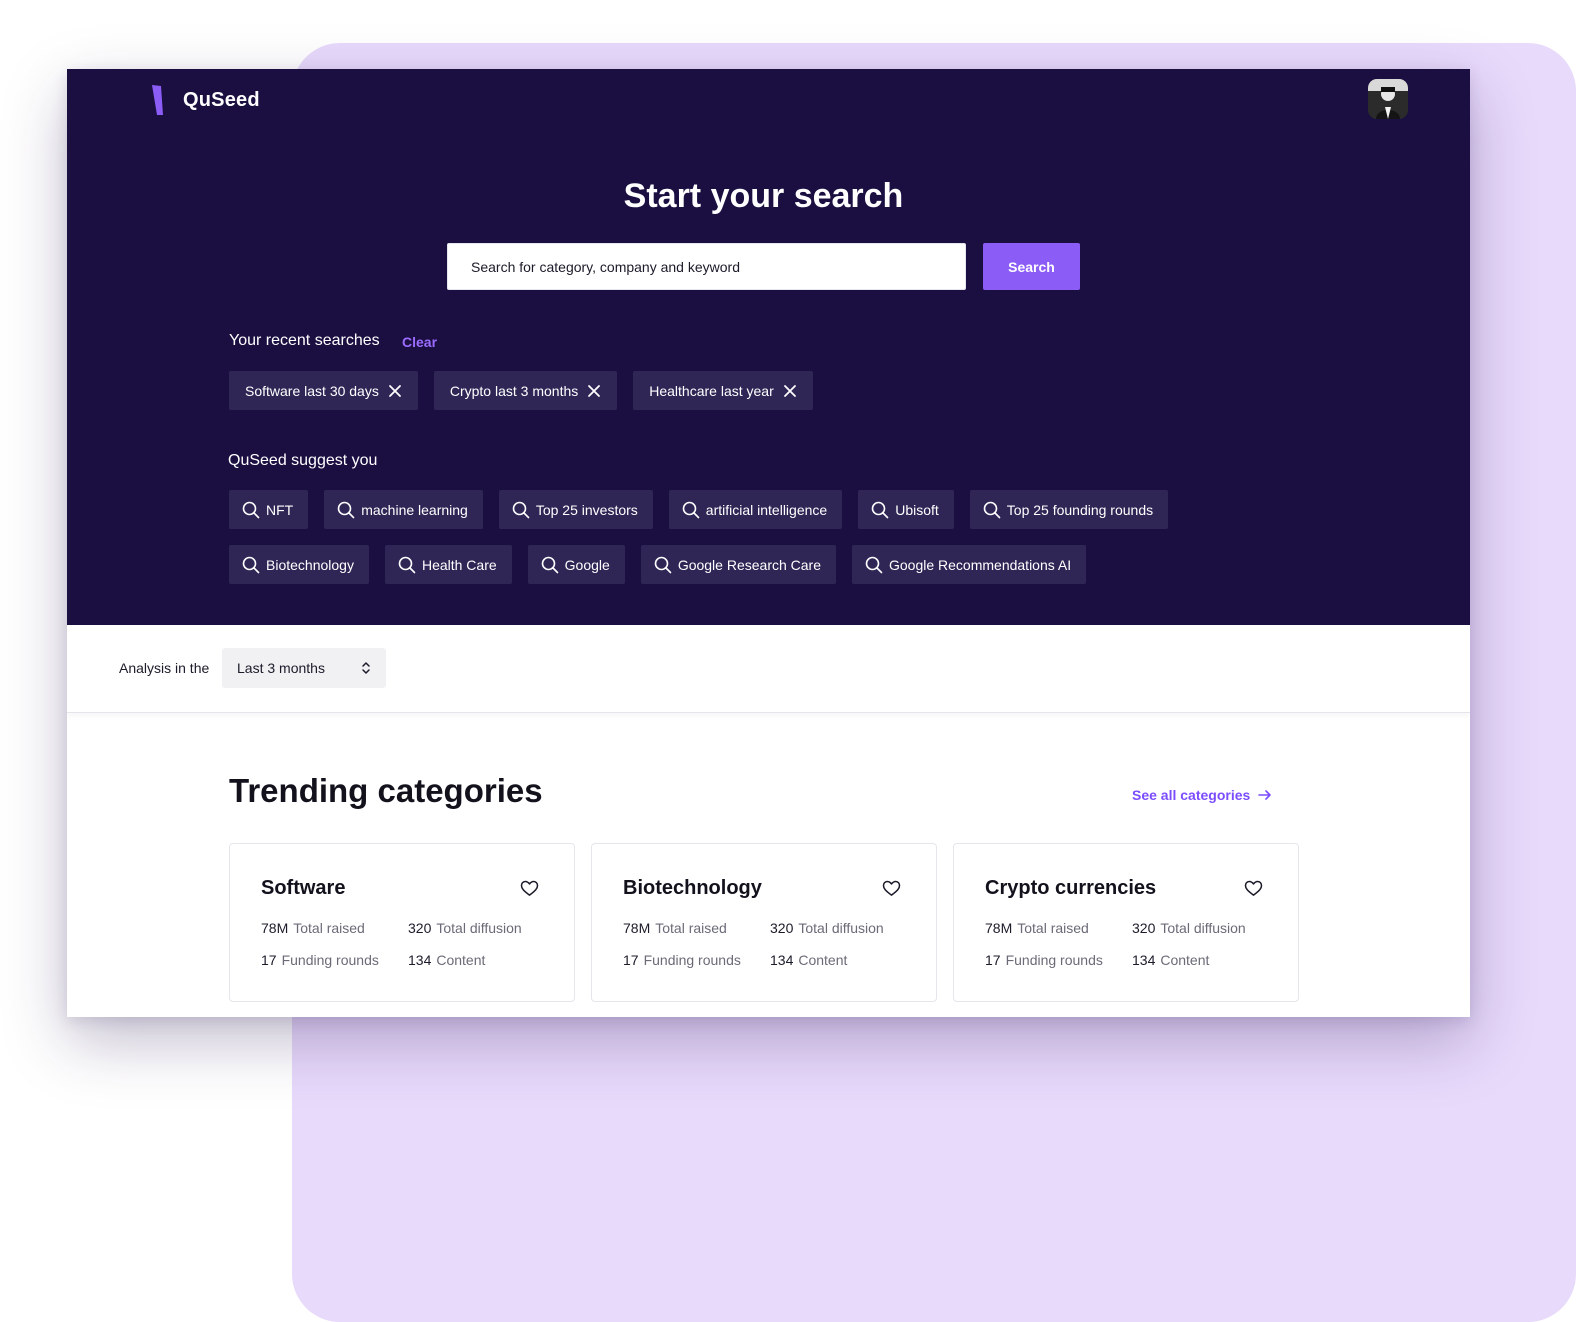 This screenshot has height=1322, width=1576. Describe the element at coordinates (768, 669) in the screenshot. I see `analysis-bar: Analysis in the Last 3 months` at that location.